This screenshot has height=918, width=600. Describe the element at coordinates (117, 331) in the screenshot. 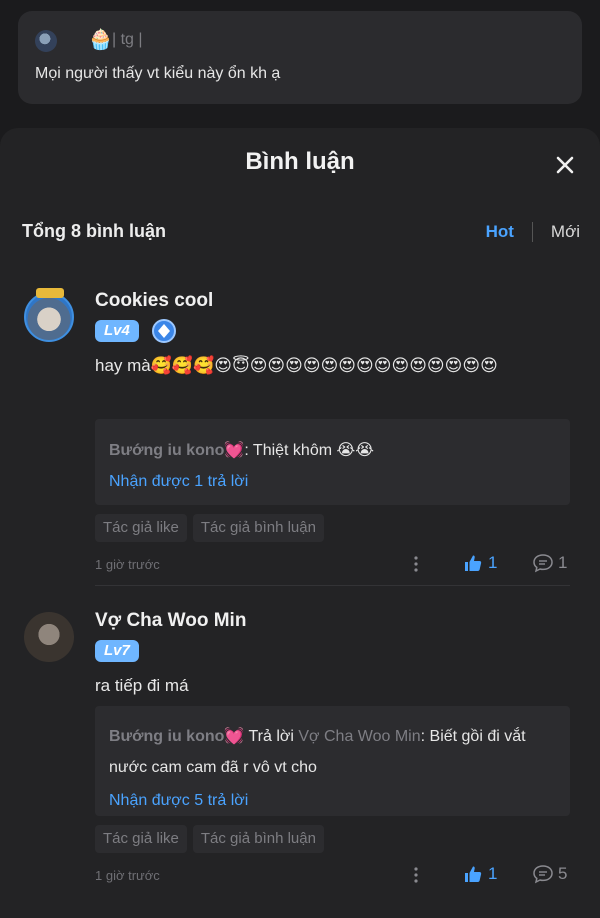

I see `level-badge: Lv4` at that location.